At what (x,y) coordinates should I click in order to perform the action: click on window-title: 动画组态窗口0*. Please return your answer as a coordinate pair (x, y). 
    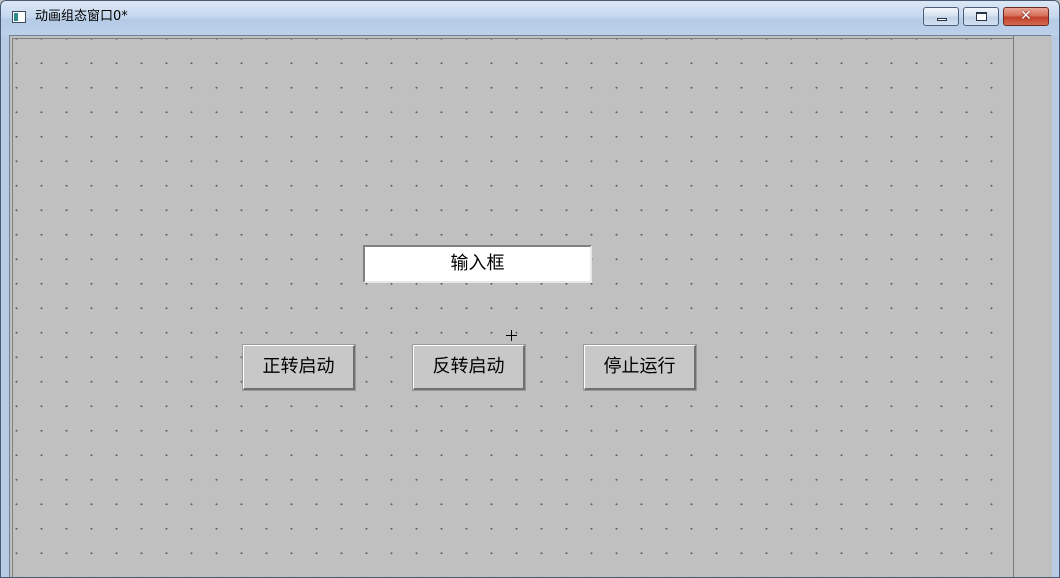
    Looking at the image, I should click on (81, 16).